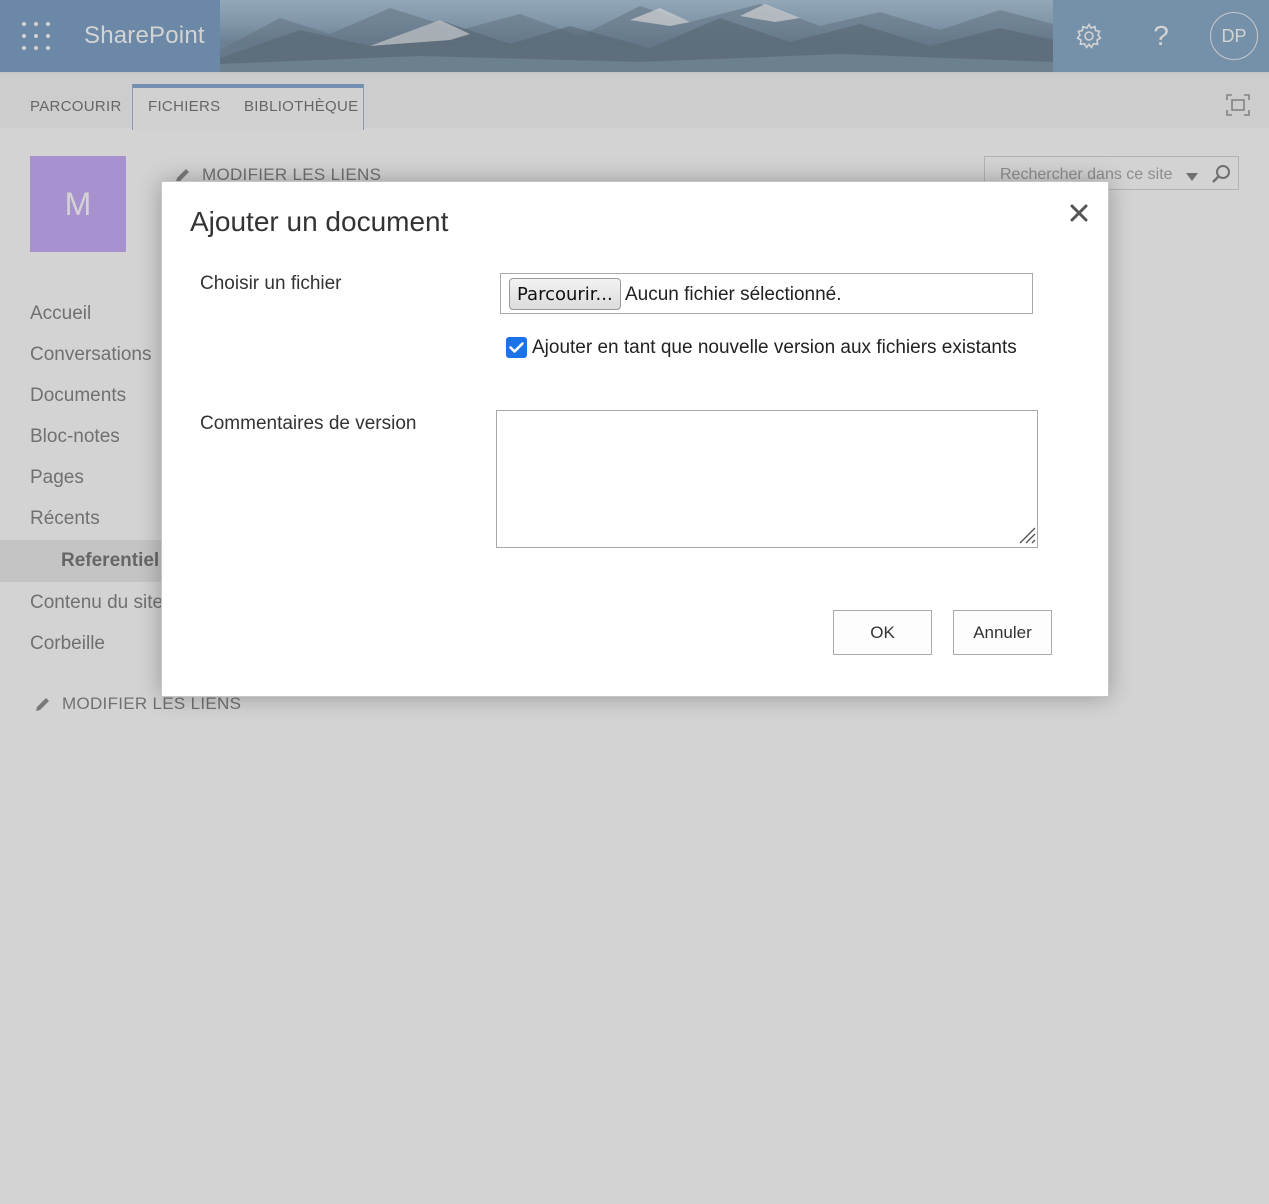  Describe the element at coordinates (516, 347) in the screenshot. I see `add-as-new-version-checkbox` at that location.